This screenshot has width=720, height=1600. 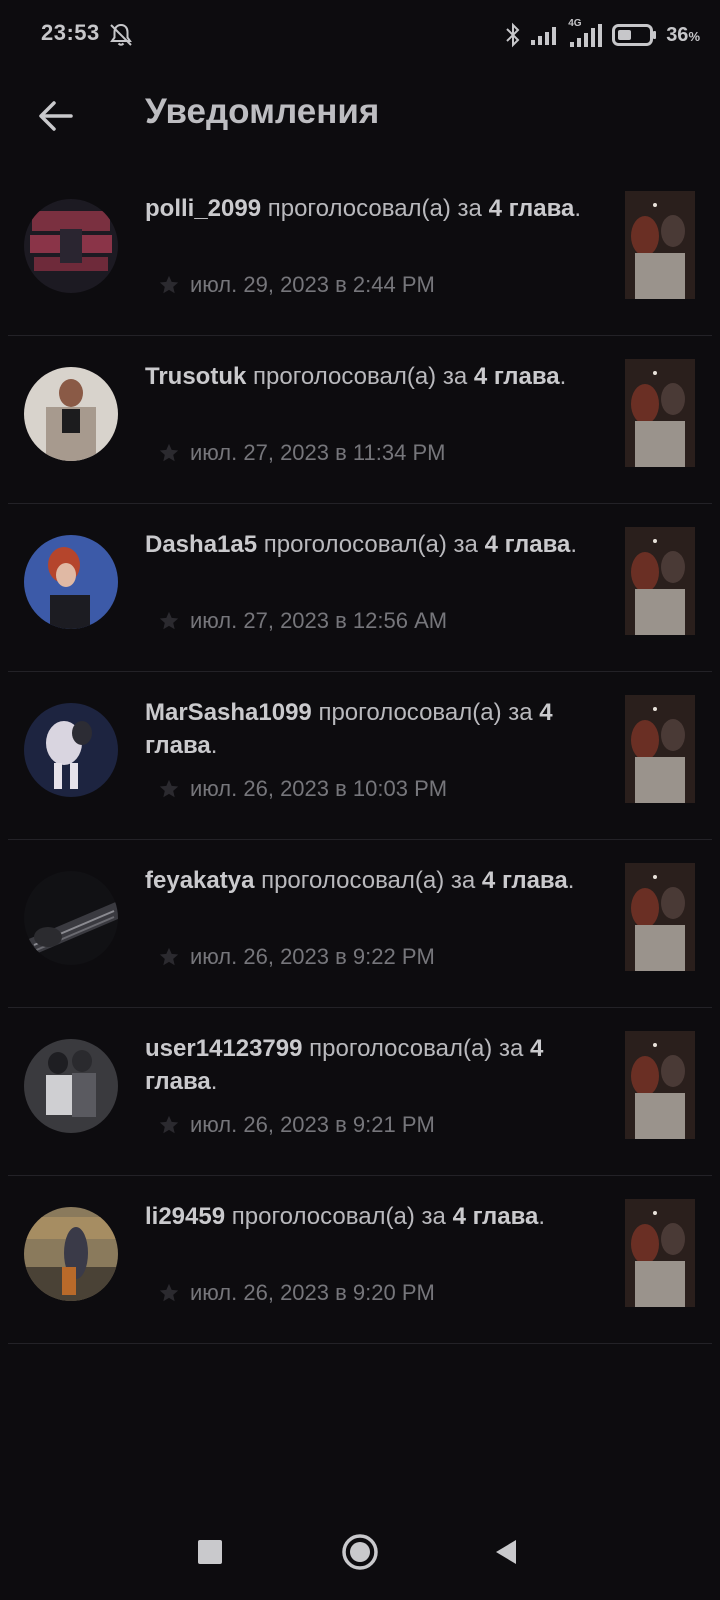 I want to click on battery-icon, so click(x=634, y=35).